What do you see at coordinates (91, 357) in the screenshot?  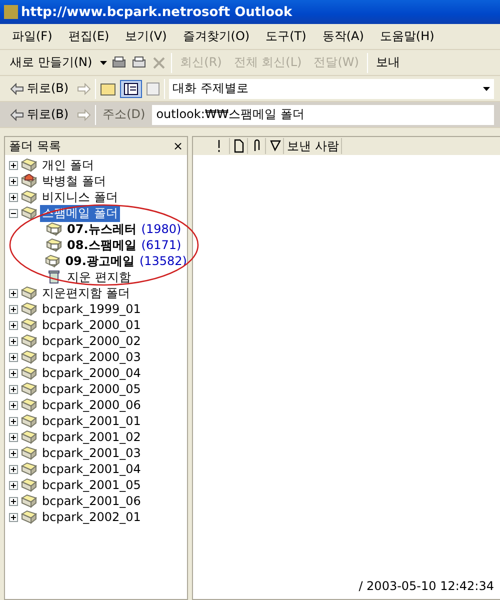 I see `folder-item: bcpark_2000_03` at bounding box center [91, 357].